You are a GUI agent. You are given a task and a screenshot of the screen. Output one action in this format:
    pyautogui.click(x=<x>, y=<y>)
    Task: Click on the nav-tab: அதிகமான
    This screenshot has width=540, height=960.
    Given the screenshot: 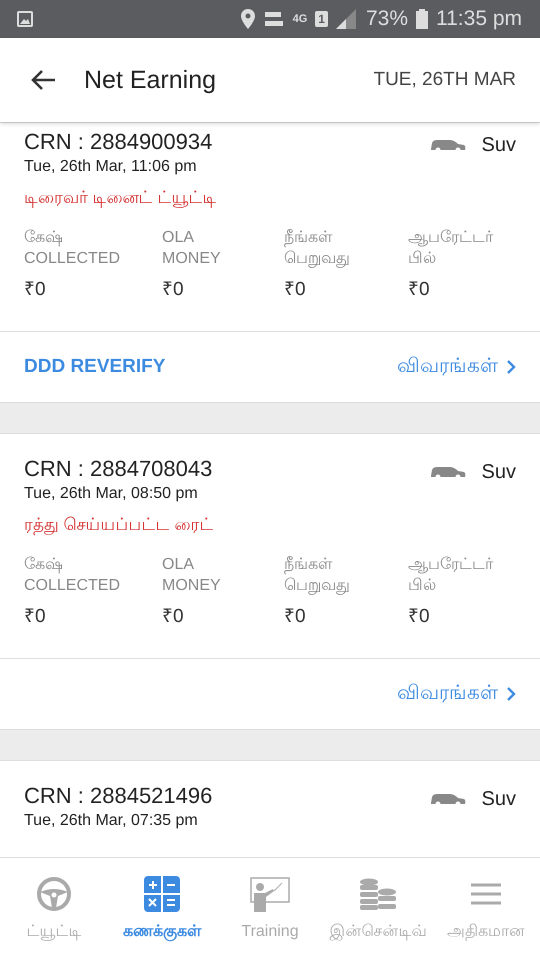 What is the action you would take?
    pyautogui.click(x=486, y=909)
    